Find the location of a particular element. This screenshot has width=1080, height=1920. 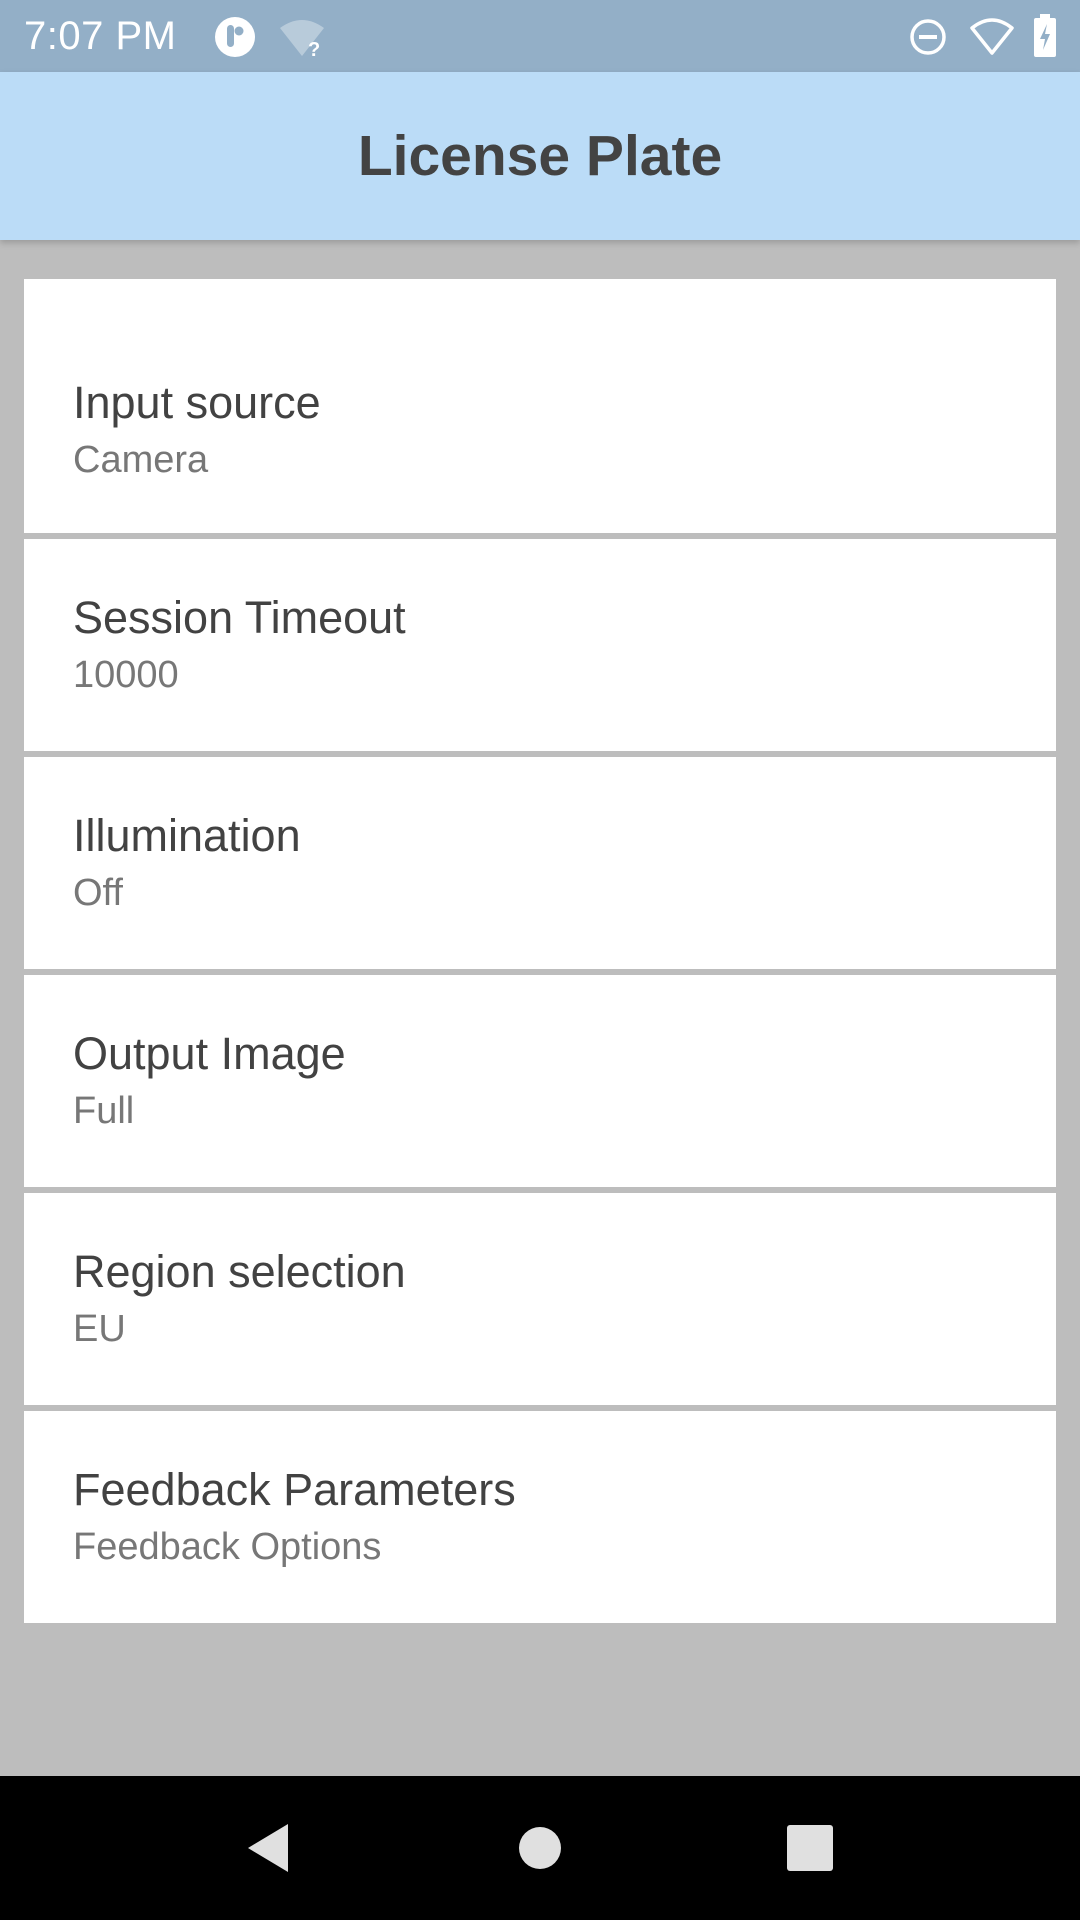

recents-icon is located at coordinates (810, 1848).